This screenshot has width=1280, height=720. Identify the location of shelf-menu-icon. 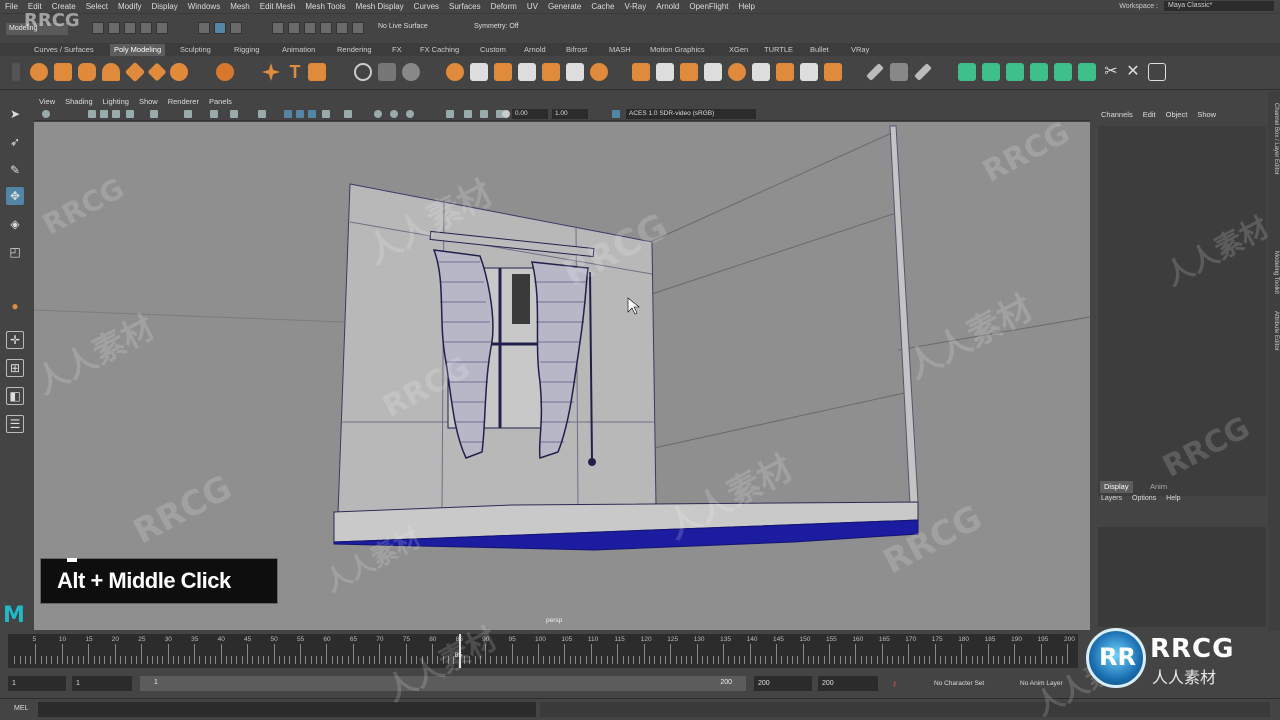
(16, 72).